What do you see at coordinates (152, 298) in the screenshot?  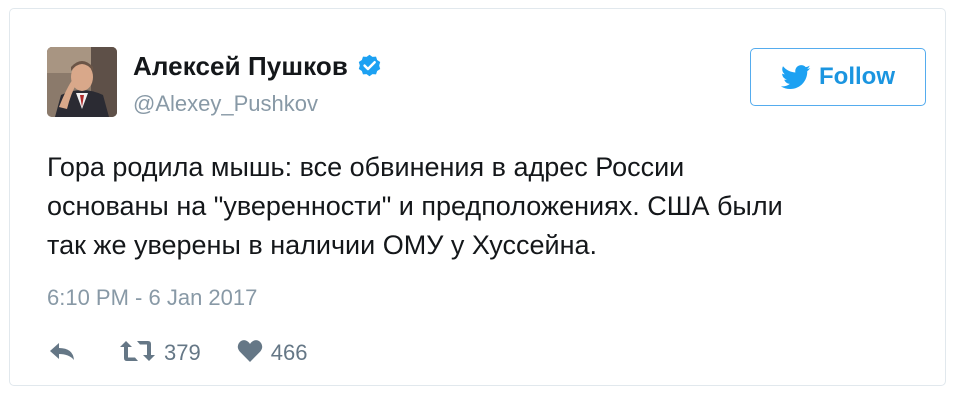 I see `tweet-timestamp: 6:10 PM - 6 Jan 2017` at bounding box center [152, 298].